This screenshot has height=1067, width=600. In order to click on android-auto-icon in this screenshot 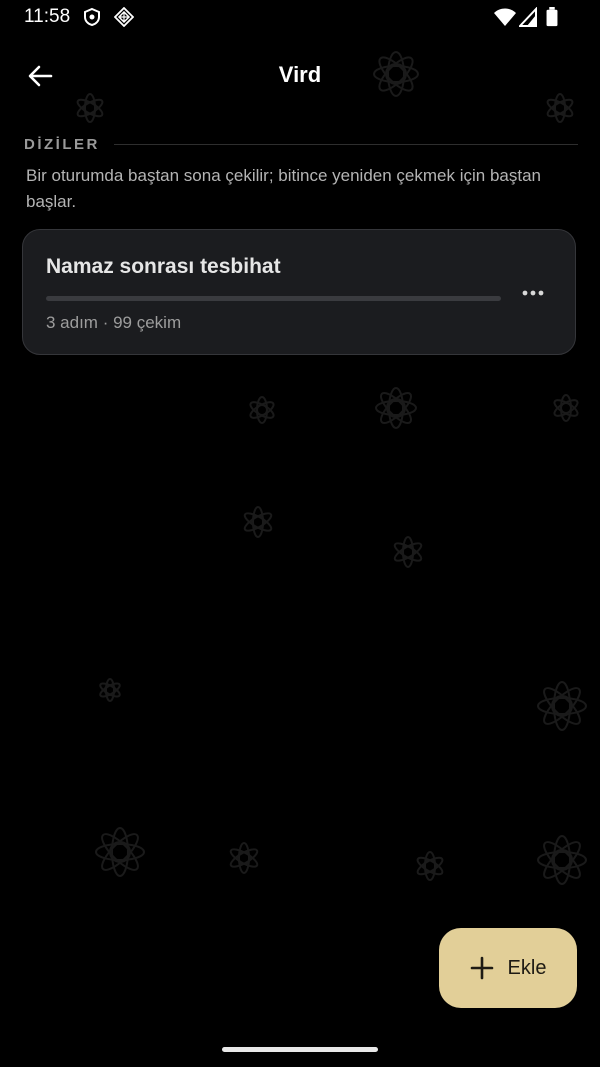, I will do `click(124, 17)`.